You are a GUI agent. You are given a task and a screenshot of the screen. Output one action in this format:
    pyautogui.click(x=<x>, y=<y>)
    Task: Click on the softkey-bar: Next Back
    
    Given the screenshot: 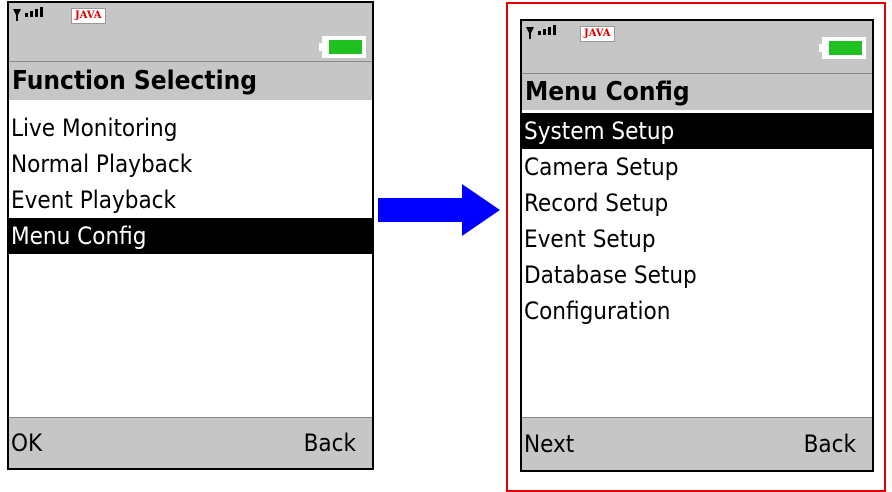 What is the action you would take?
    pyautogui.click(x=697, y=443)
    